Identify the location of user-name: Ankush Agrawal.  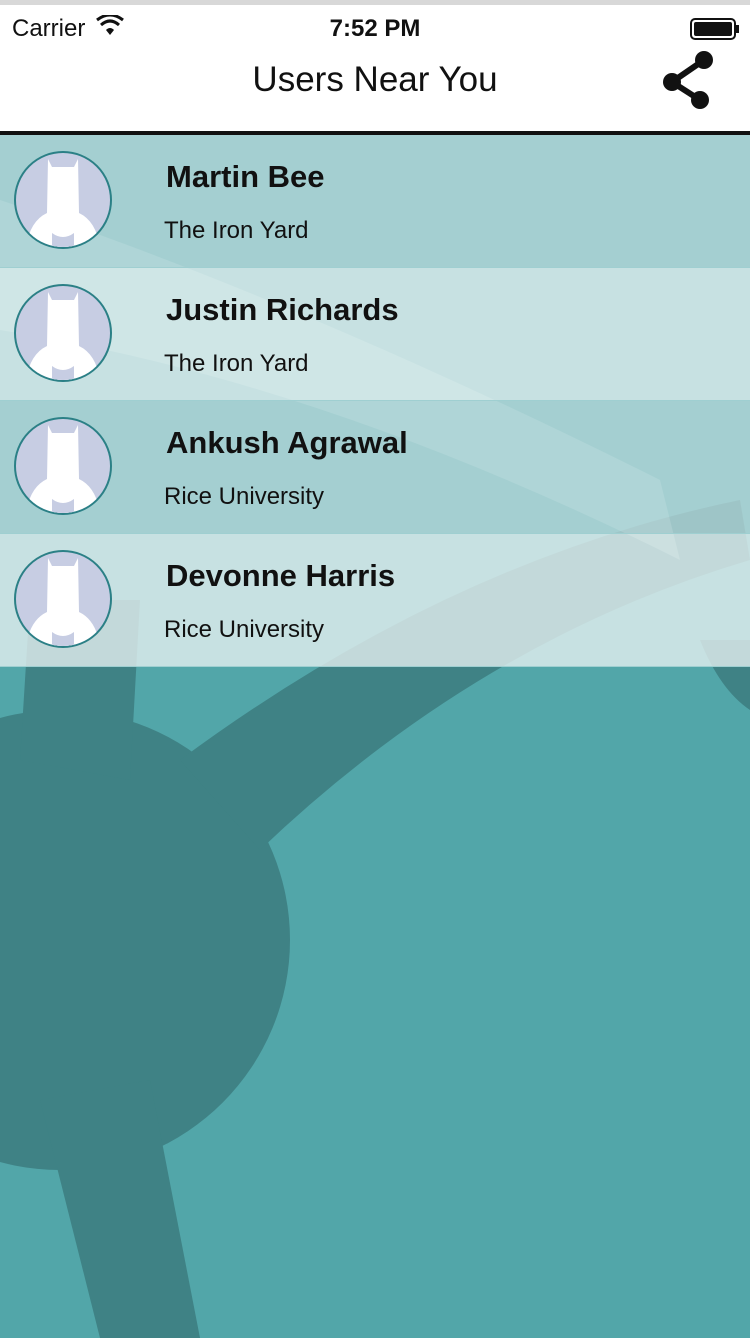
(287, 442).